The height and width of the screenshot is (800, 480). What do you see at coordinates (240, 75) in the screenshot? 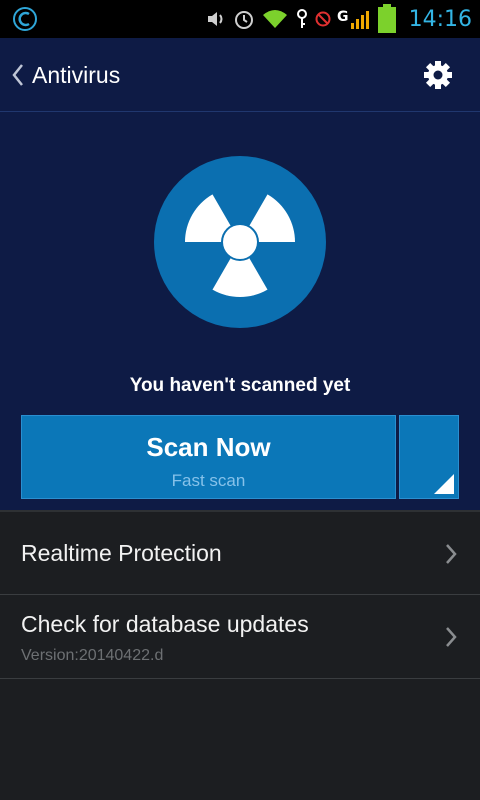
I see `app-bar: Antivirus` at bounding box center [240, 75].